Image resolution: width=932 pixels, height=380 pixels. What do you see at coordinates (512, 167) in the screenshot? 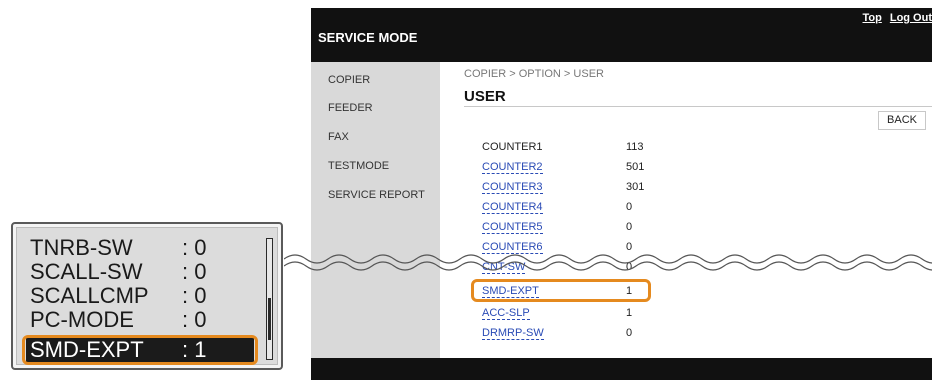
I see `setting-link: COUNTER2` at bounding box center [512, 167].